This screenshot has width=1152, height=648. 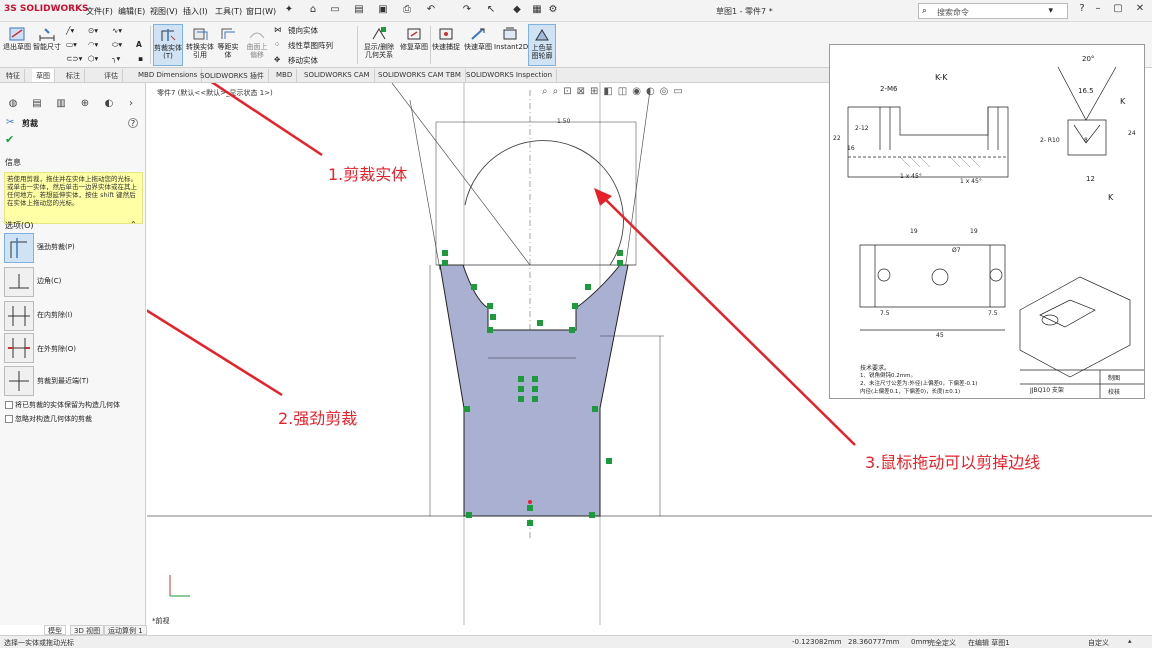 I want to click on property-manager-tab-icon: ▤, so click(x=37, y=106).